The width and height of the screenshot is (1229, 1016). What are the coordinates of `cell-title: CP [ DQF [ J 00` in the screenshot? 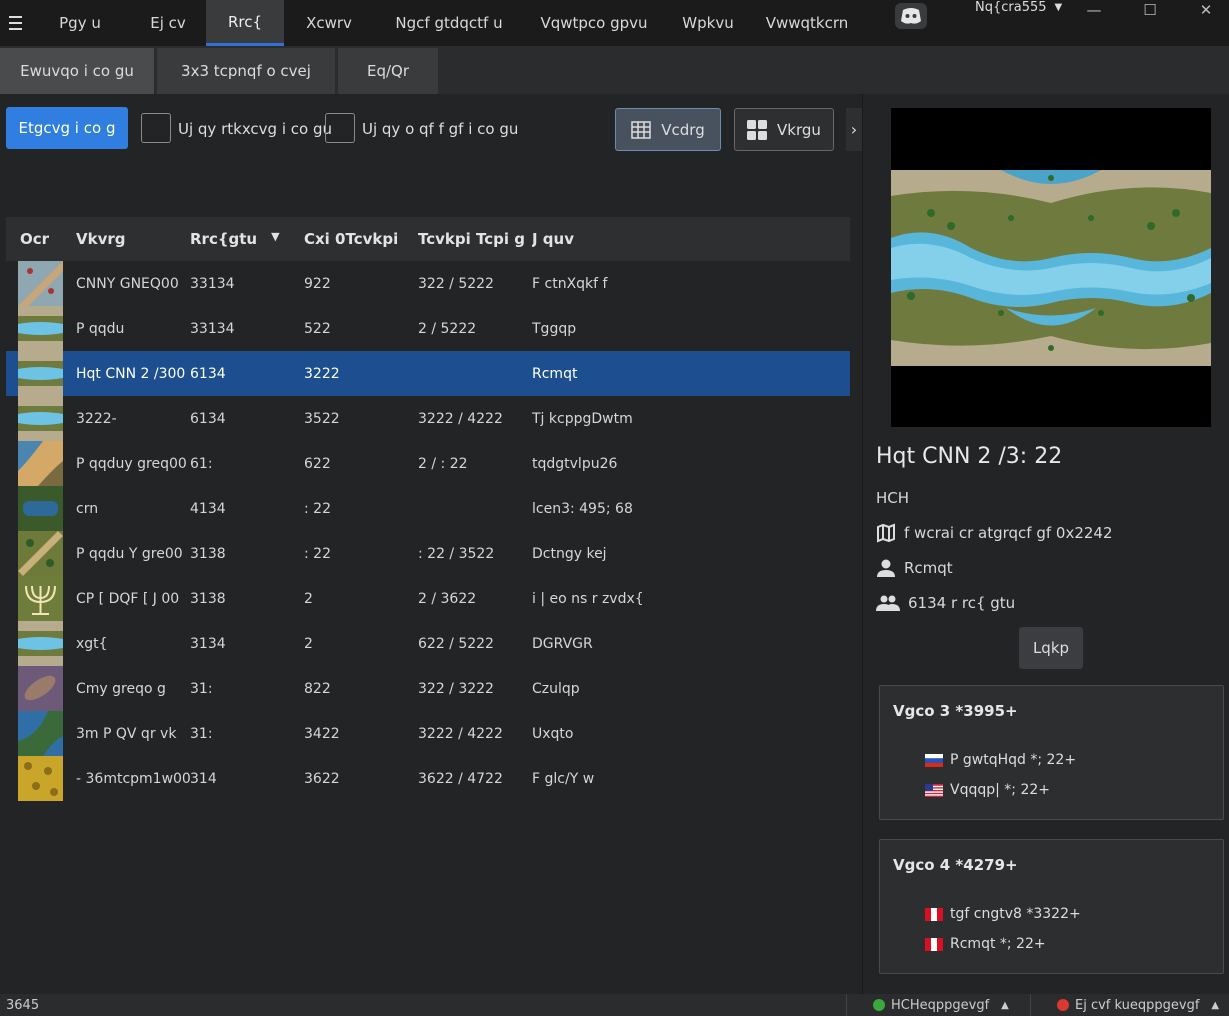 It's located at (128, 598).